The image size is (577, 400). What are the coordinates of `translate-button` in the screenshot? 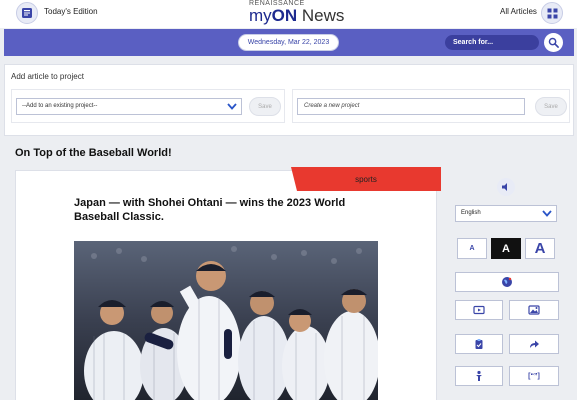 It's located at (507, 282).